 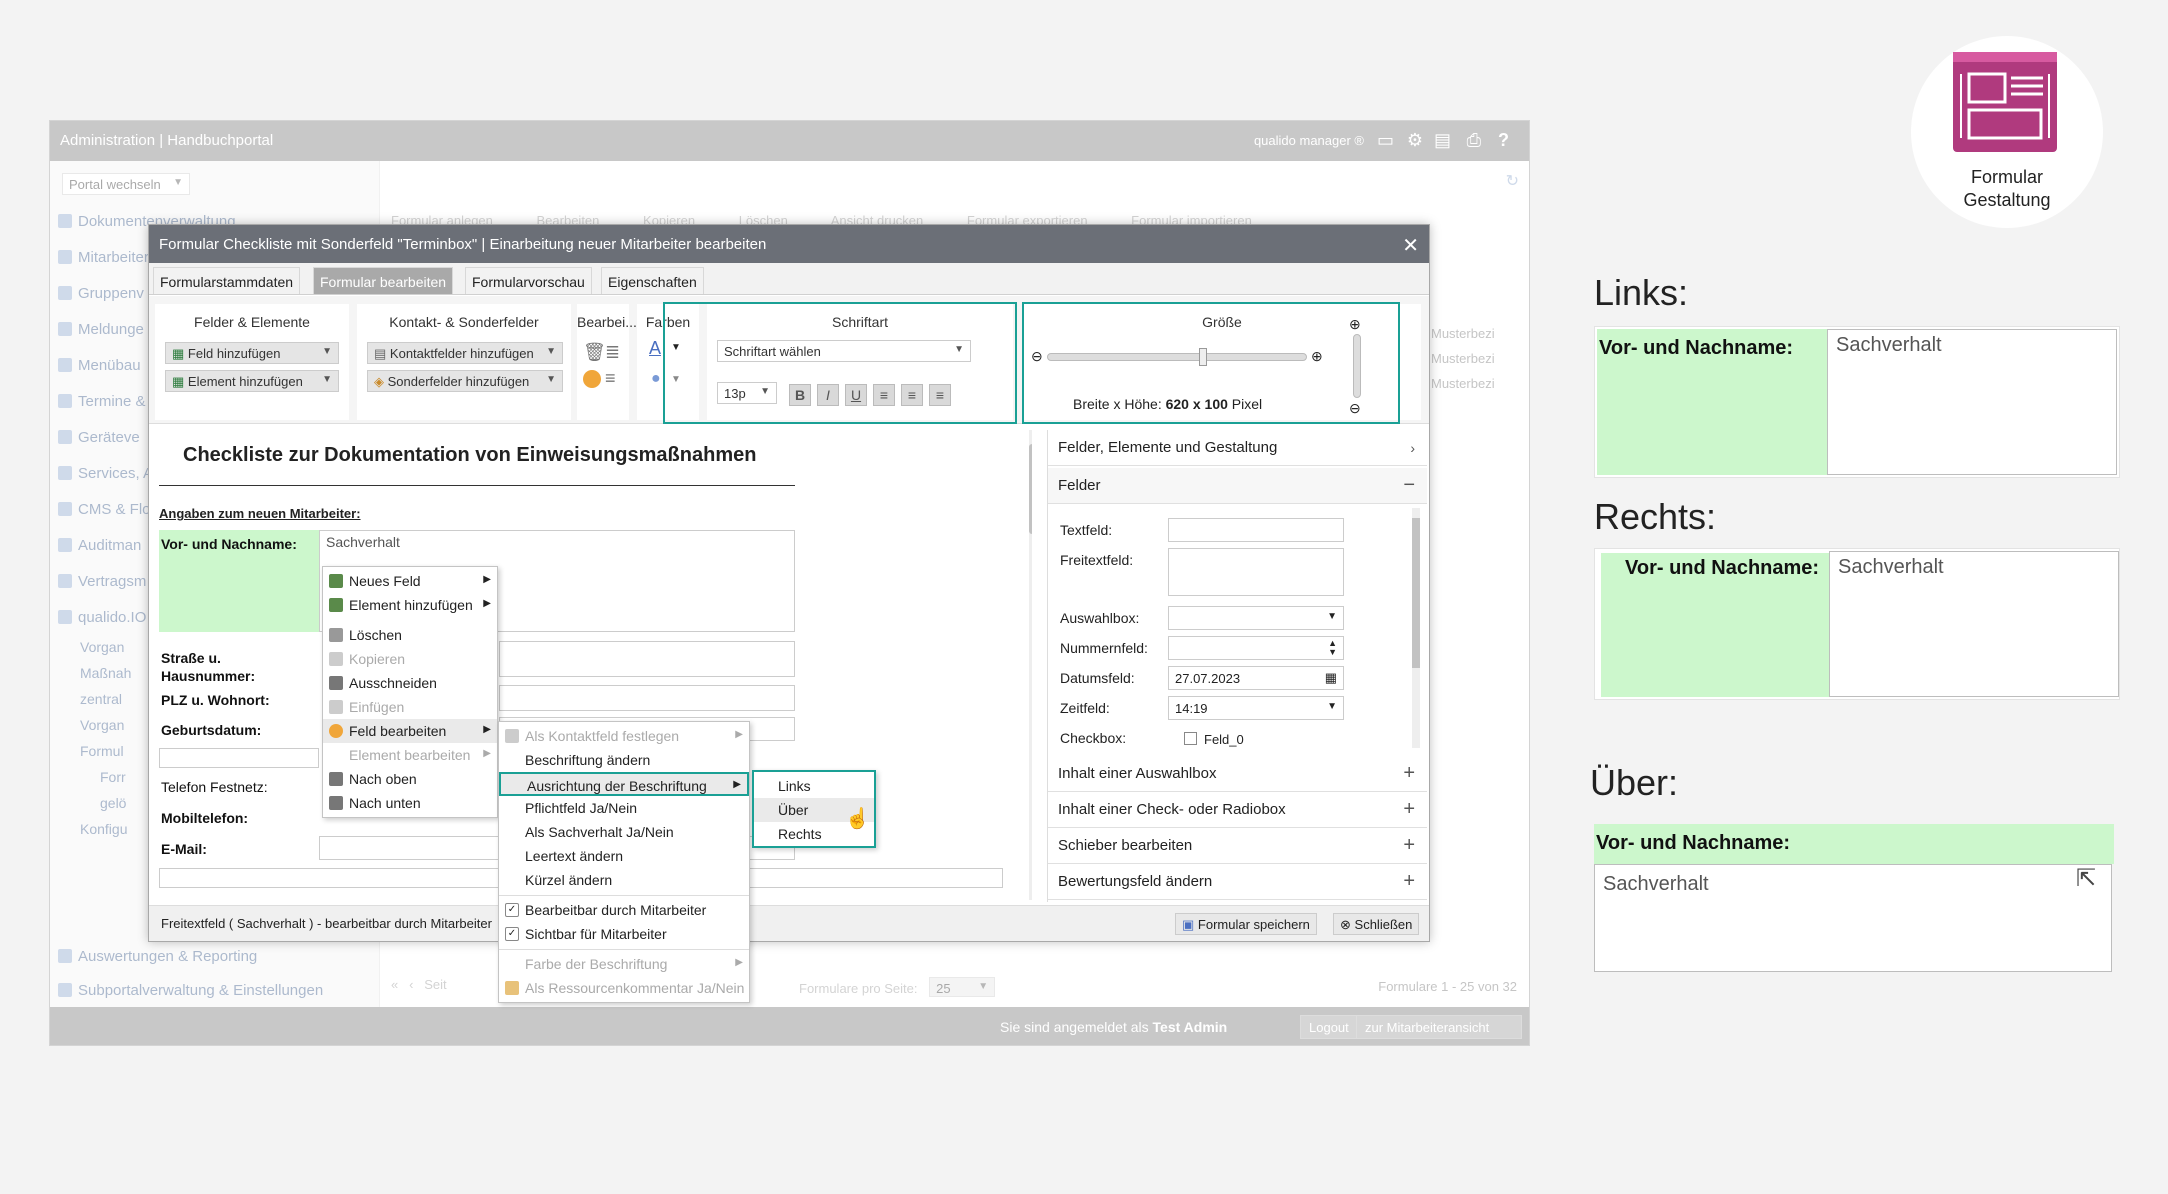 What do you see at coordinates (105, 673) in the screenshot?
I see `sidebar-sub-massnahmen: Maßnah` at bounding box center [105, 673].